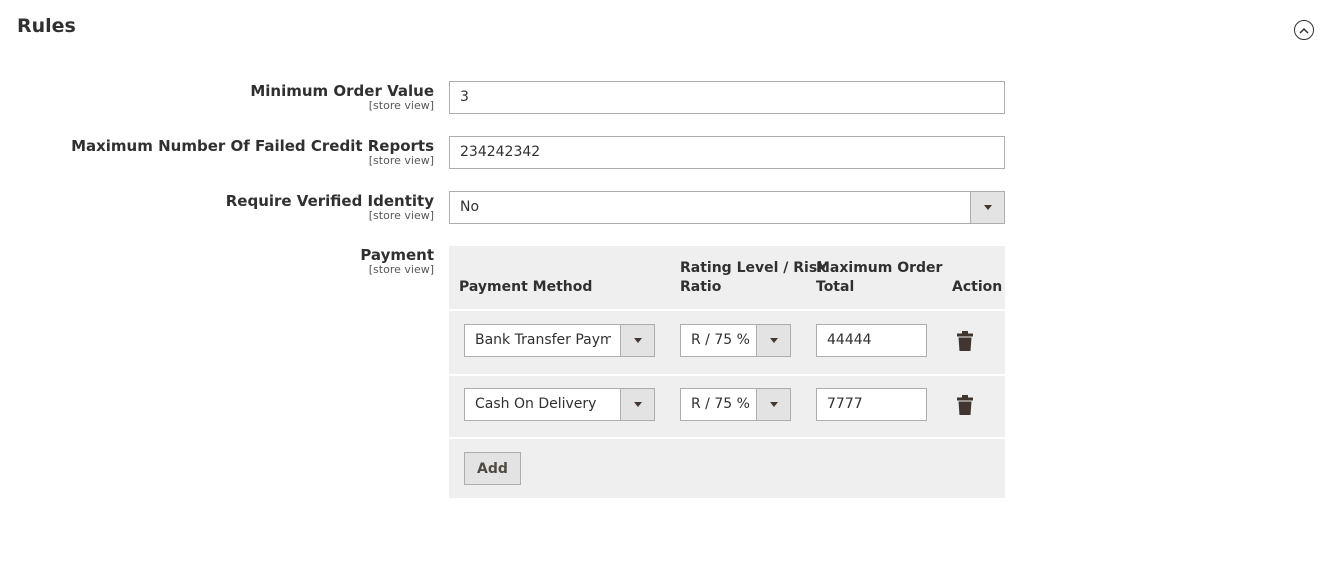 The image size is (1333, 586). I want to click on add-payment-button: Add, so click(492, 468).